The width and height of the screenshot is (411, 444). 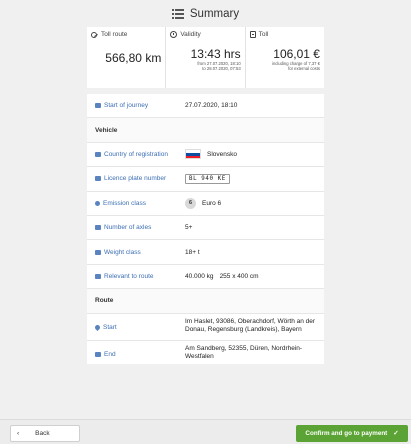 What do you see at coordinates (98, 228) in the screenshot?
I see `axles-icon` at bounding box center [98, 228].